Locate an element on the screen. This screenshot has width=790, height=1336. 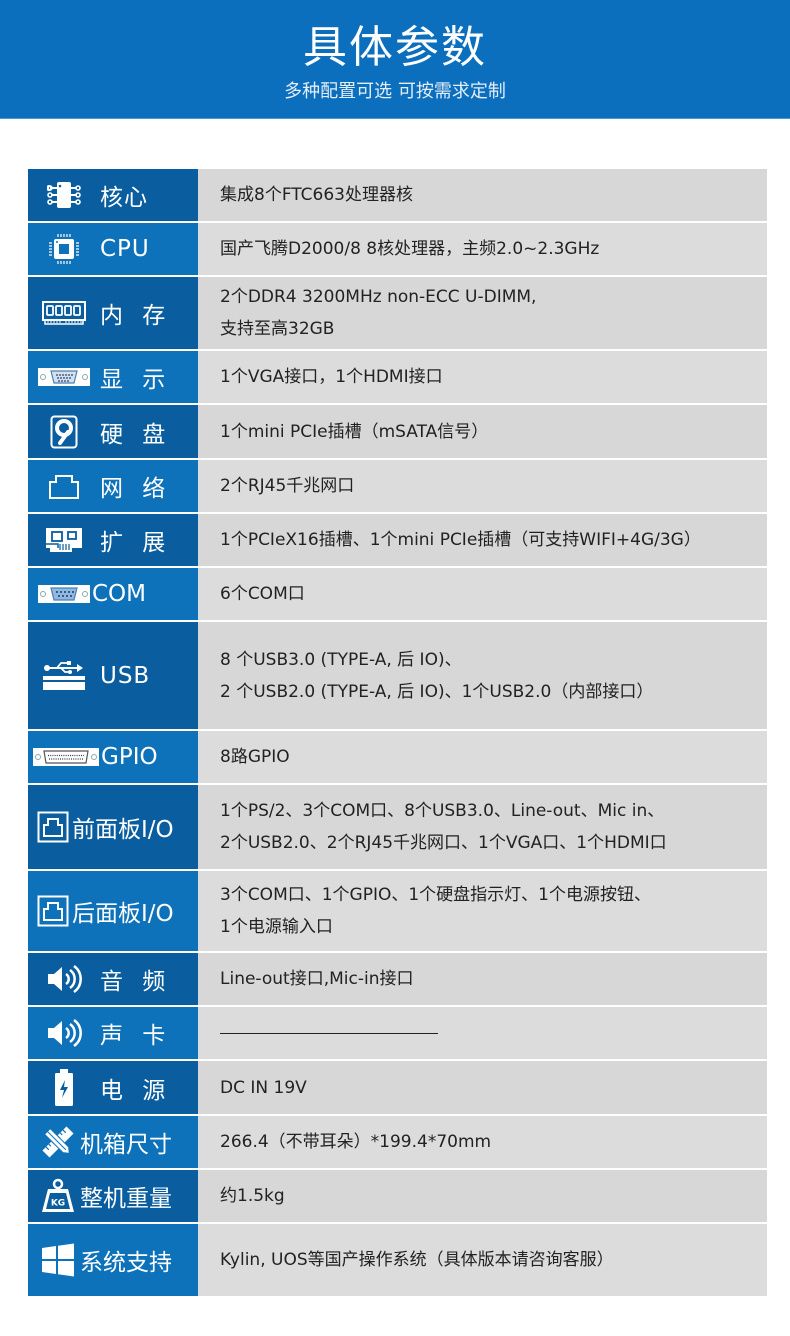
spec-value-cell: Line-out接口,Mic-in接口 is located at coordinates (482, 979).